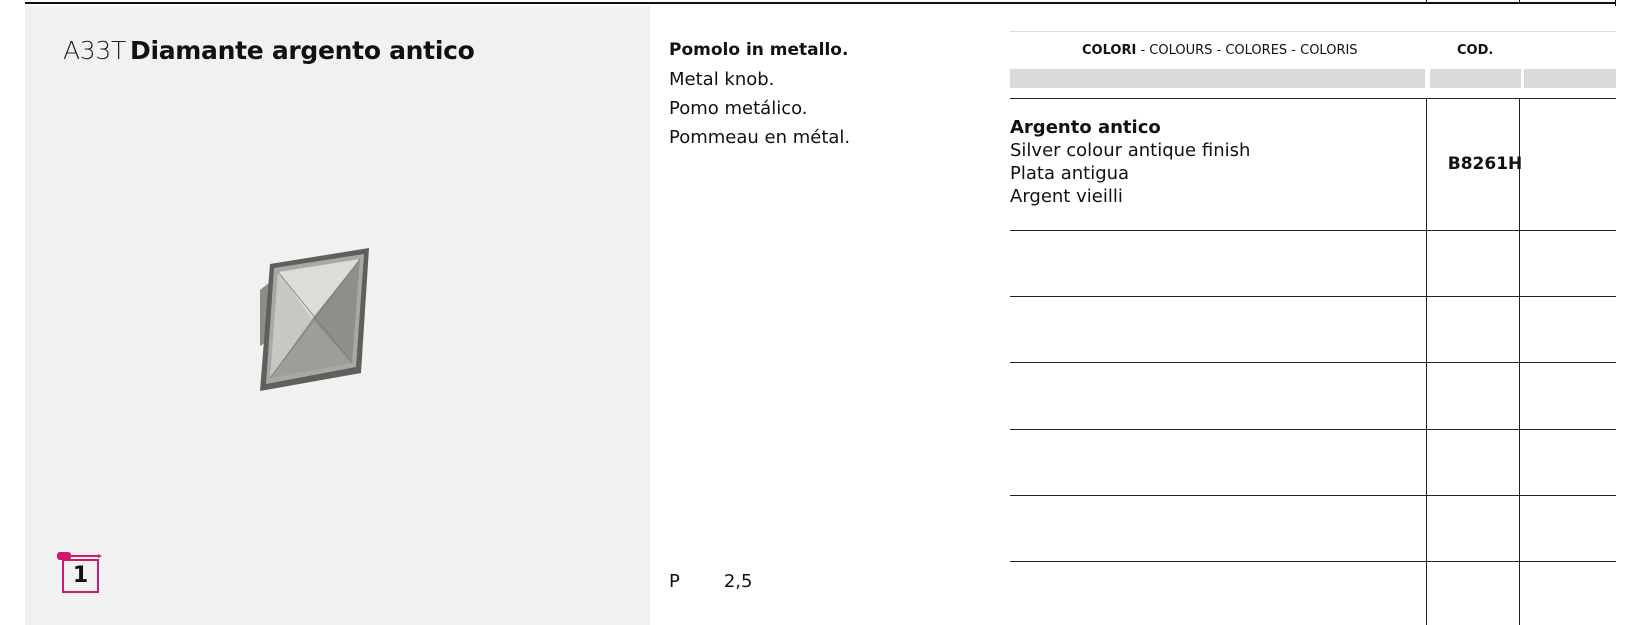 This screenshot has height=625, width=1631. Describe the element at coordinates (302, 50) in the screenshot. I see `product-name: Diamante argento antico` at that location.